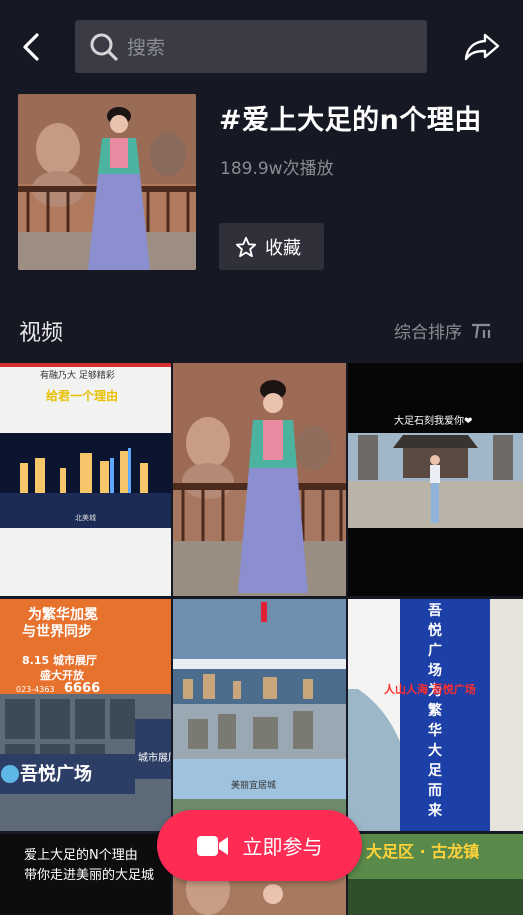  What do you see at coordinates (154, 758) in the screenshot?
I see `building-sign: 城市展厅` at bounding box center [154, 758].